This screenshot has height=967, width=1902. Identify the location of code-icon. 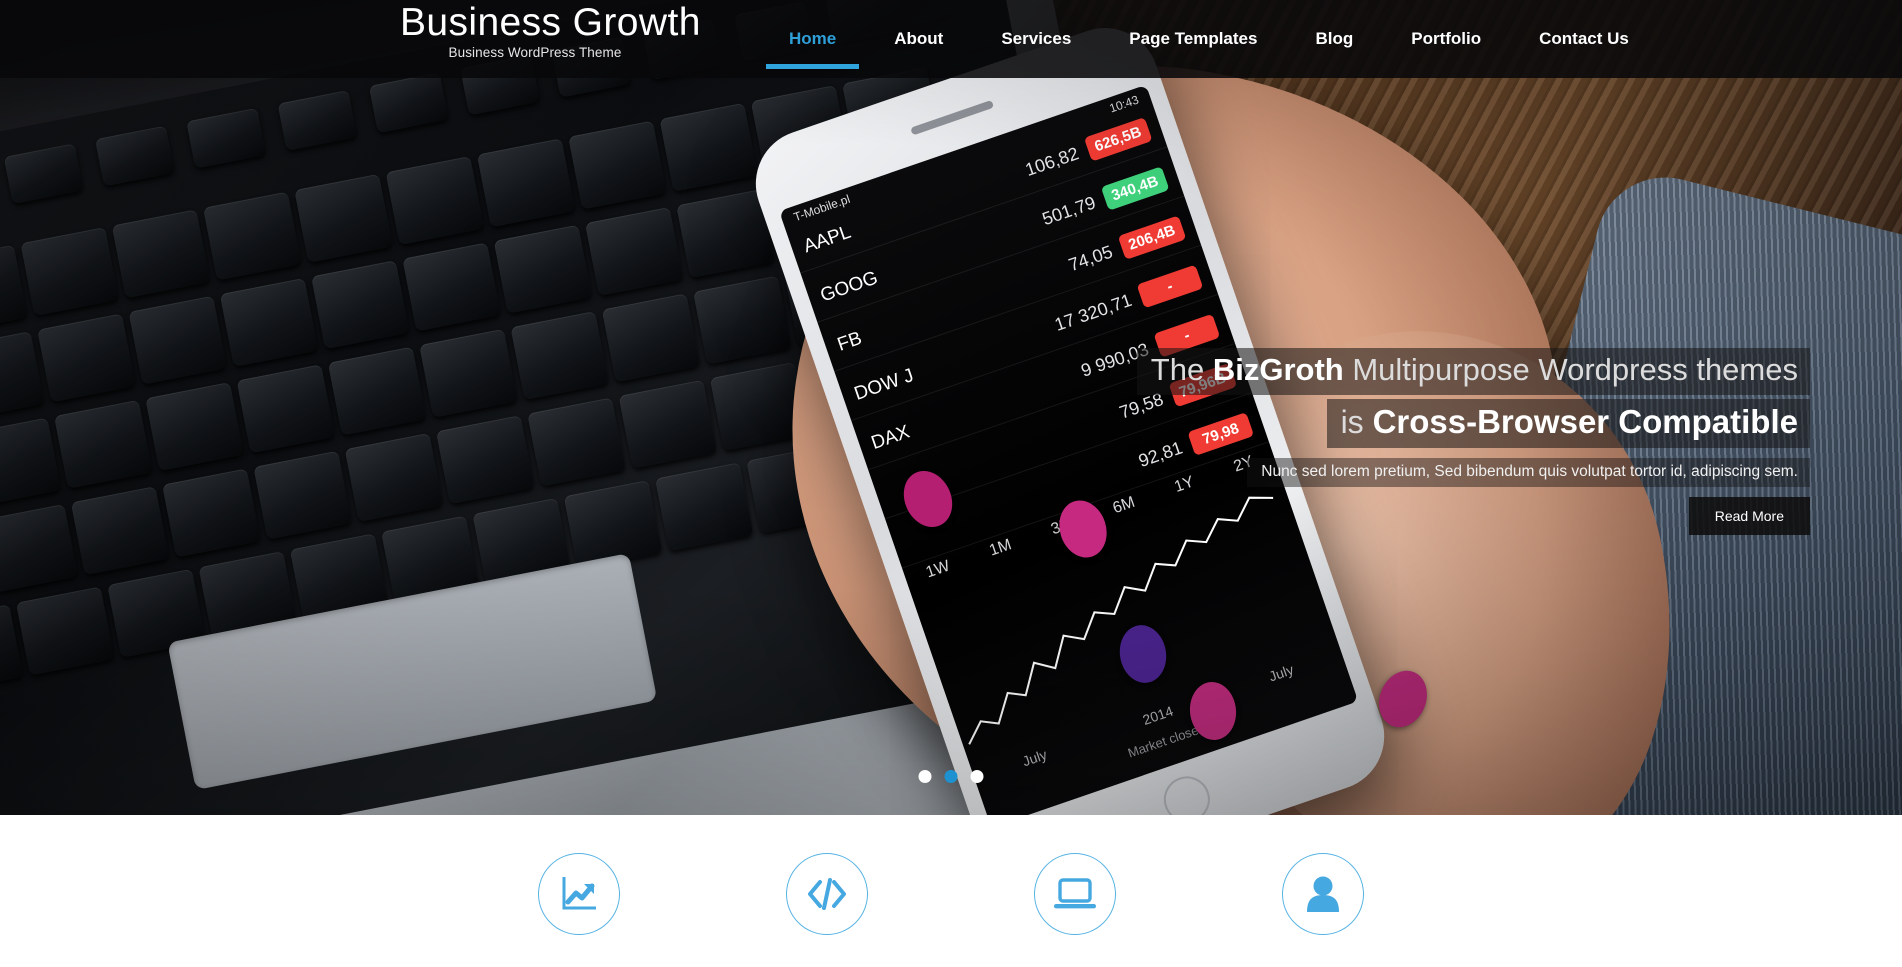
(827, 894).